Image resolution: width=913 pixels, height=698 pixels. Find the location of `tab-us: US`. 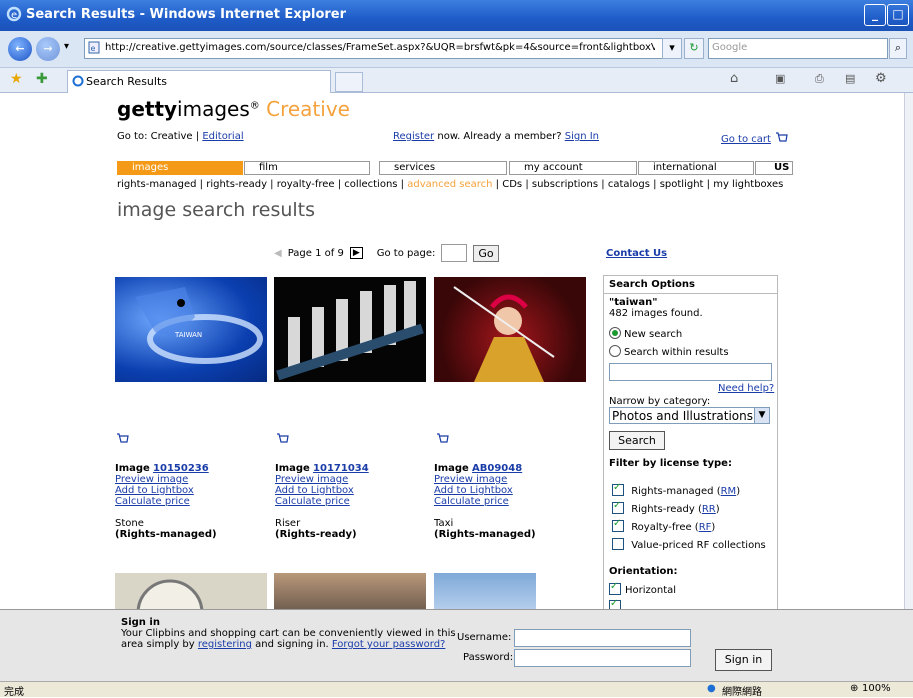

tab-us: US is located at coordinates (774, 168).